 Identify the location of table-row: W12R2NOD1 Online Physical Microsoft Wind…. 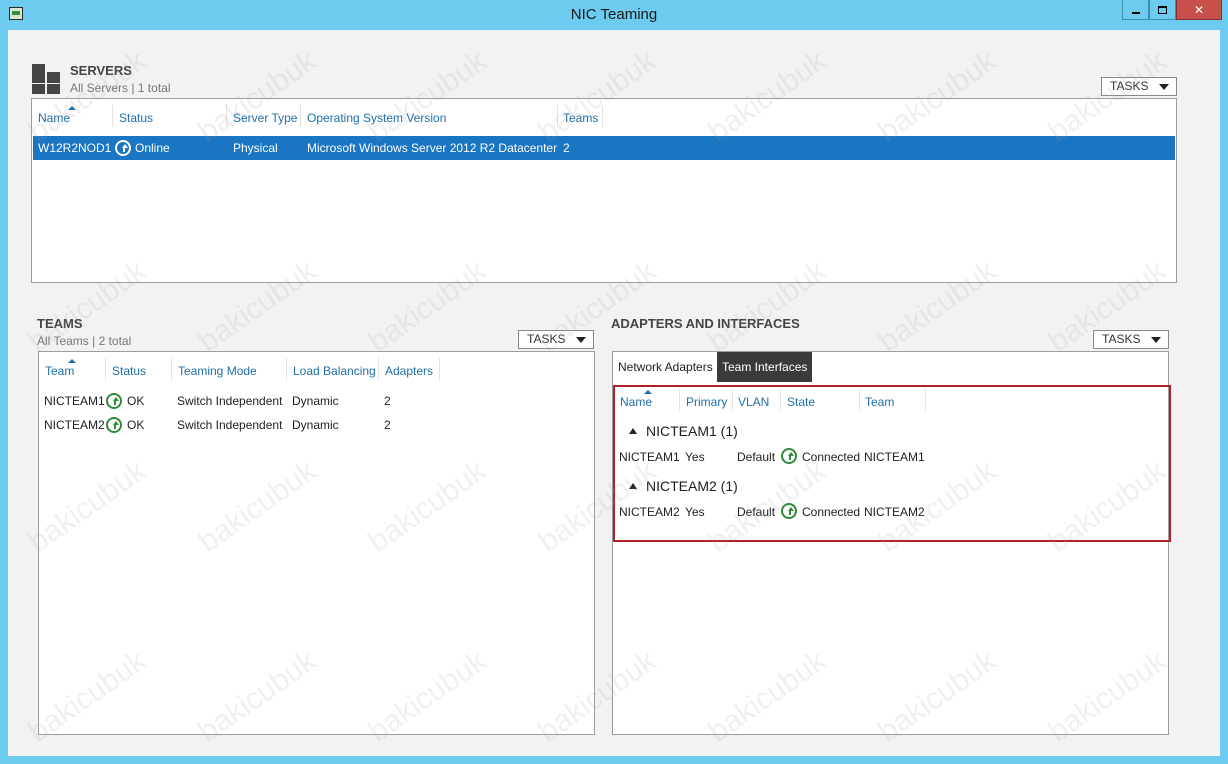
(604, 148).